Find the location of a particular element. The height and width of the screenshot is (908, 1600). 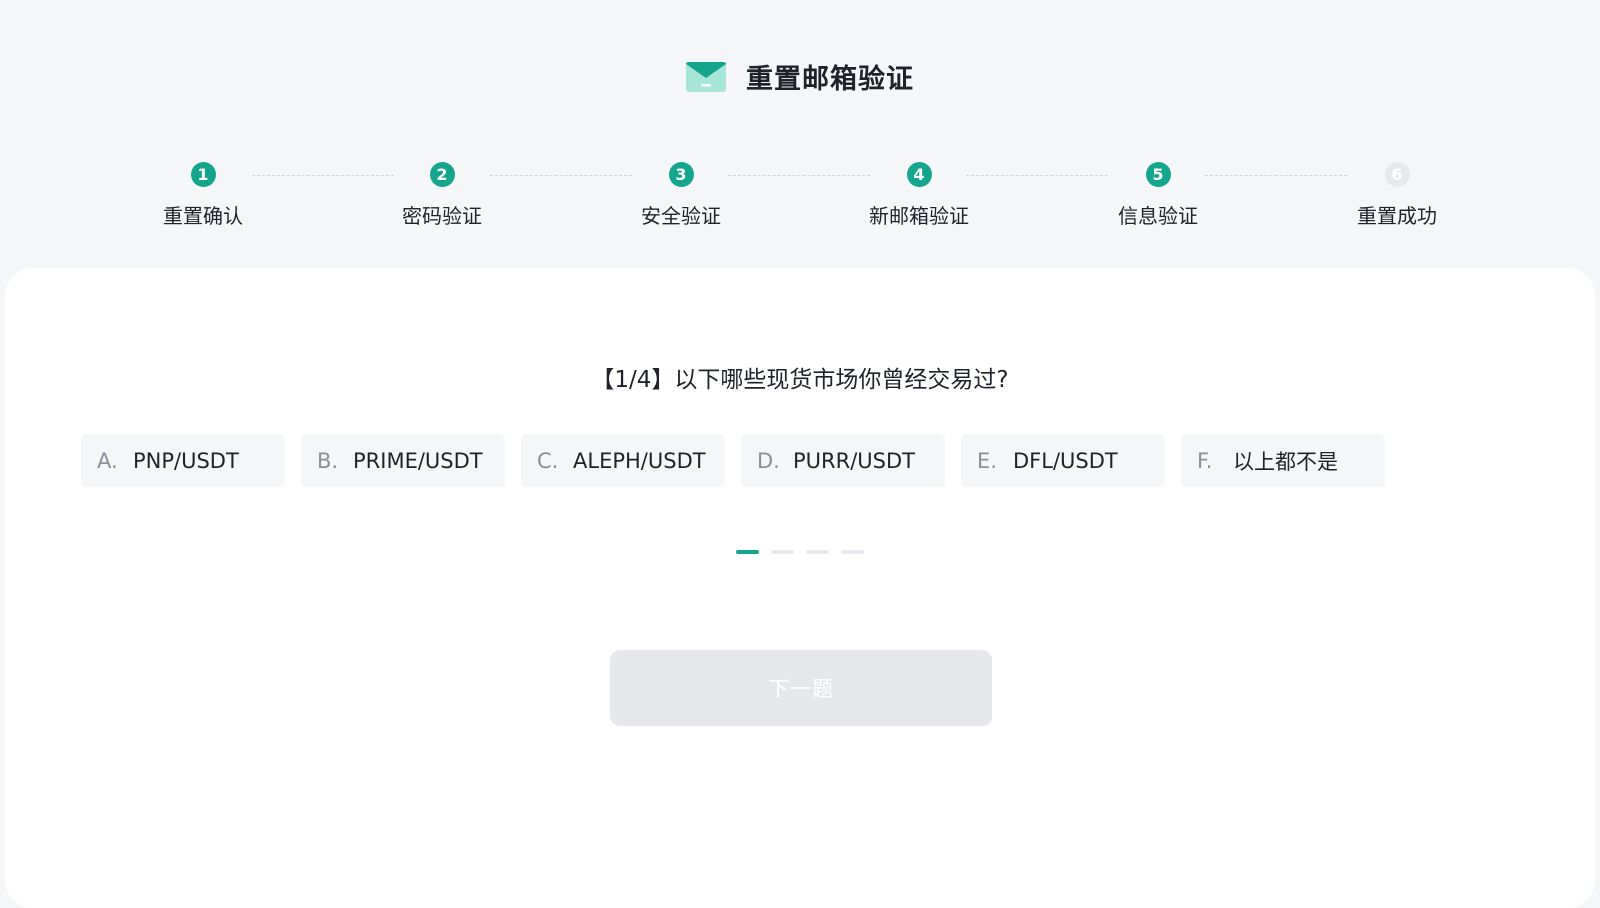

option-text: 以上都不是 is located at coordinates (1285, 461).